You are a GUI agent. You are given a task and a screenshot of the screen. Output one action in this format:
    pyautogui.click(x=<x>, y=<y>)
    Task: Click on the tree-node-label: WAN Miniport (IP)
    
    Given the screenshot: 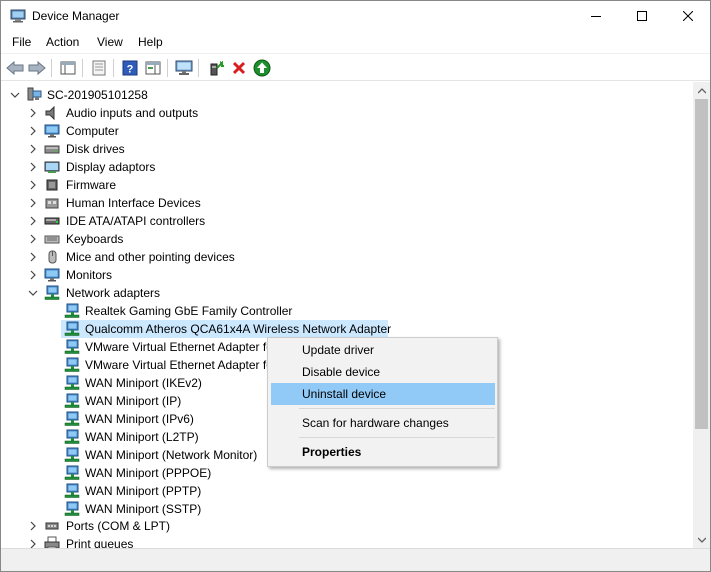 What is the action you would take?
    pyautogui.click(x=133, y=401)
    